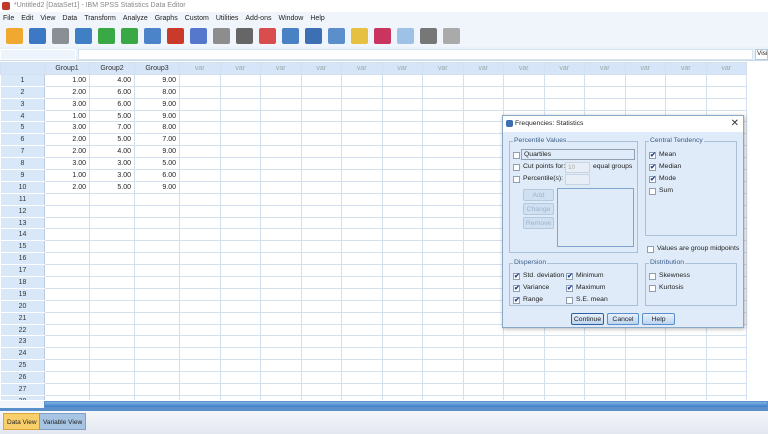 This screenshot has height=434, width=768. I want to click on cut-points-input: 10, so click(577, 167).